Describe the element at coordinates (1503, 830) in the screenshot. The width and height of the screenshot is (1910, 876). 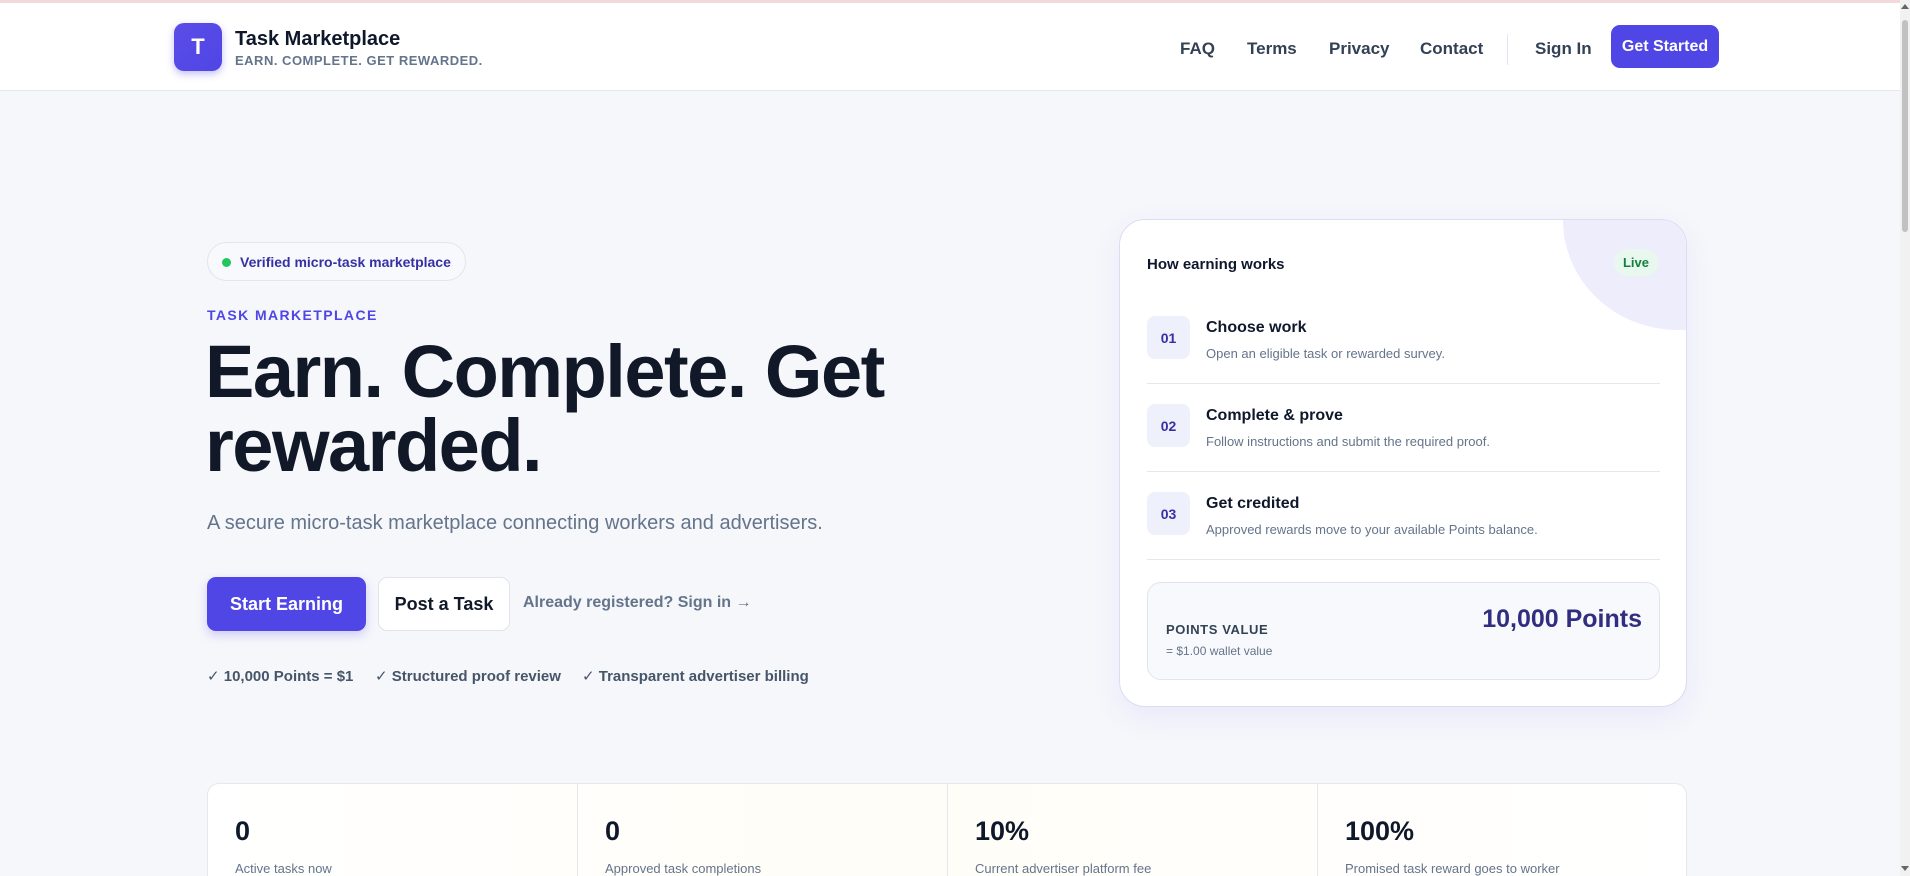
I see `stat-worker-reward: 100% Promised task reward goes to worker` at that location.